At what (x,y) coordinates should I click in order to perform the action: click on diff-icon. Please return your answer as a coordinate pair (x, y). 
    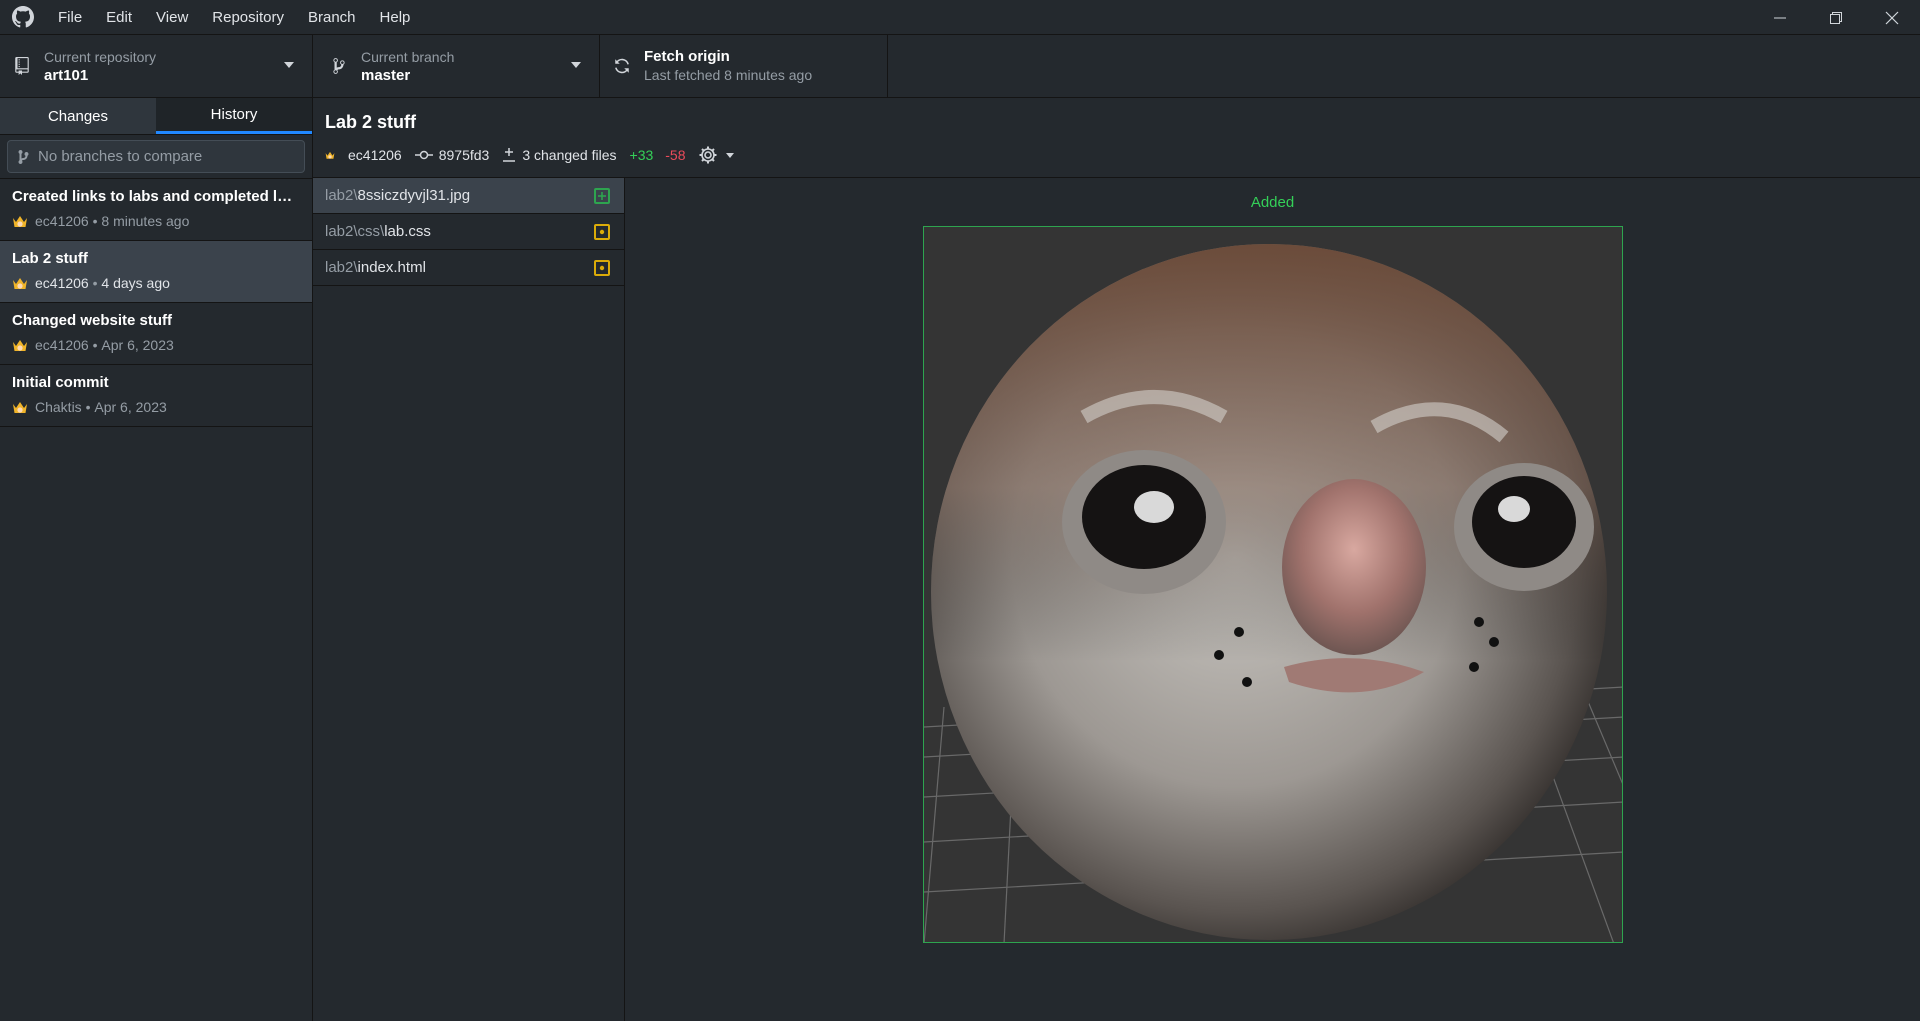
    Looking at the image, I should click on (509, 155).